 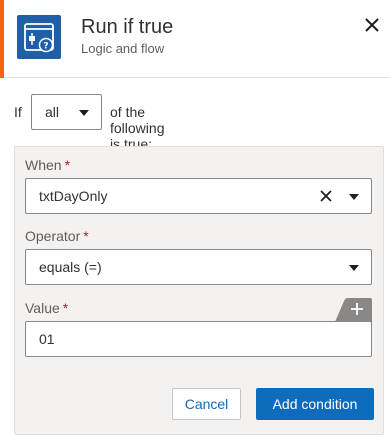 What do you see at coordinates (66, 112) in the screenshot?
I see `quantifier-select: all` at bounding box center [66, 112].